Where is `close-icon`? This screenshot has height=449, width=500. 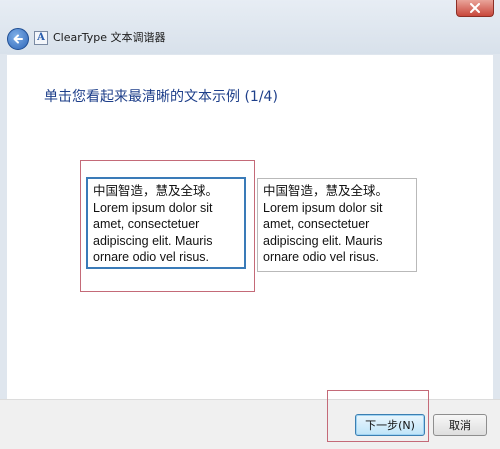 close-icon is located at coordinates (475, 8).